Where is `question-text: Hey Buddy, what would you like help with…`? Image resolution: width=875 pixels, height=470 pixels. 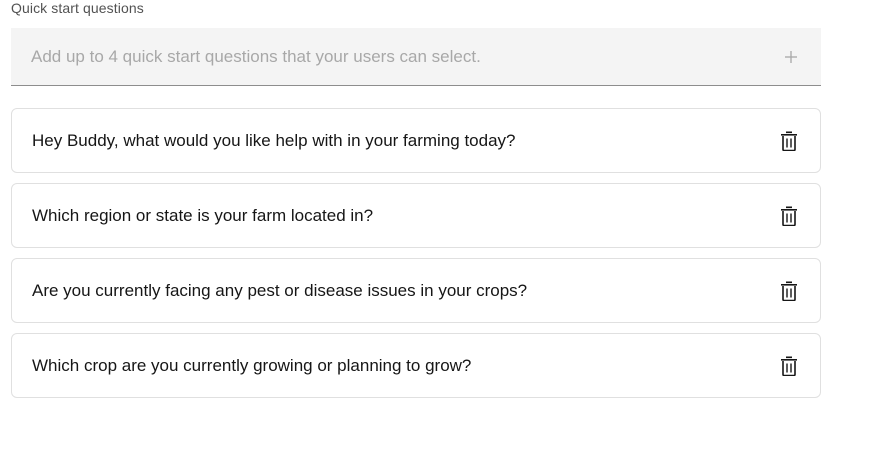
question-text: Hey Buddy, what would you like help with… is located at coordinates (274, 140).